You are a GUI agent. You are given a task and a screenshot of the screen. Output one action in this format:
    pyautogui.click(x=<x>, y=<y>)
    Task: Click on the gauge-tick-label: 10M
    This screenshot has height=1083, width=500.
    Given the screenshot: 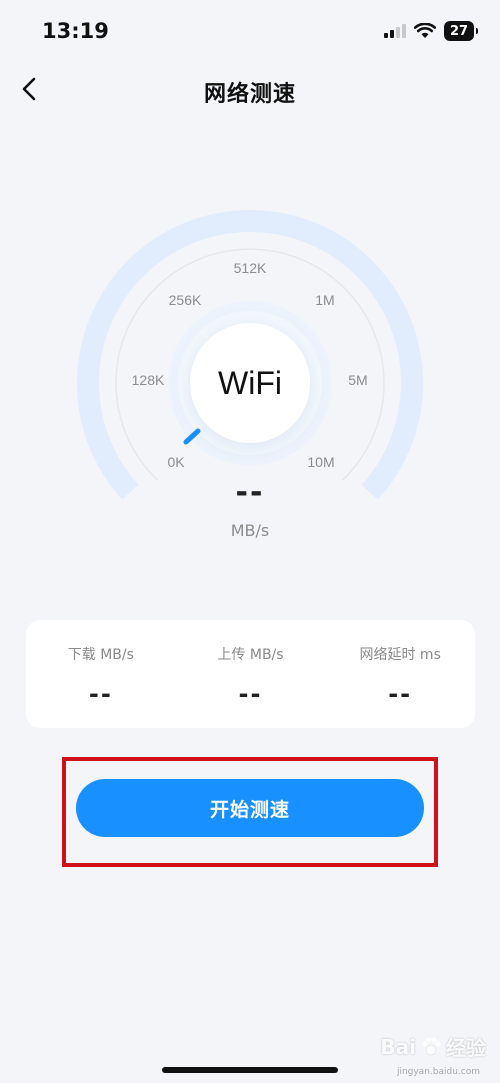 What is the action you would take?
    pyautogui.click(x=321, y=462)
    